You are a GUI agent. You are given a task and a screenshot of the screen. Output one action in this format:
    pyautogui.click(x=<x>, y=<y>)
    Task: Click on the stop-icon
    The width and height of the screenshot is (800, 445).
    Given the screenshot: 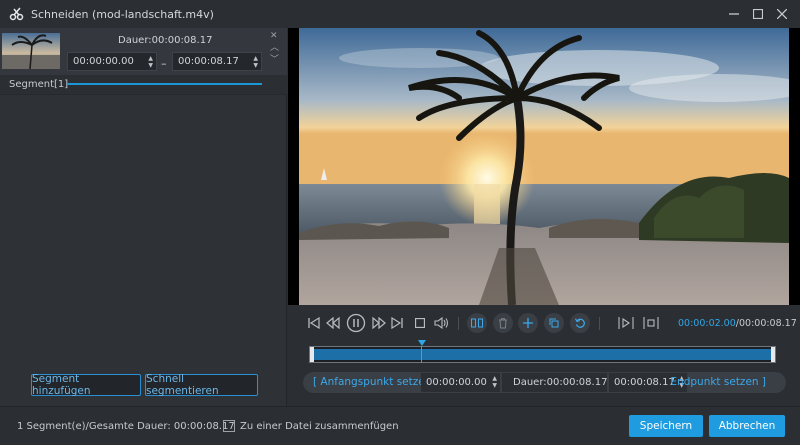 What is the action you would take?
    pyautogui.click(x=420, y=323)
    